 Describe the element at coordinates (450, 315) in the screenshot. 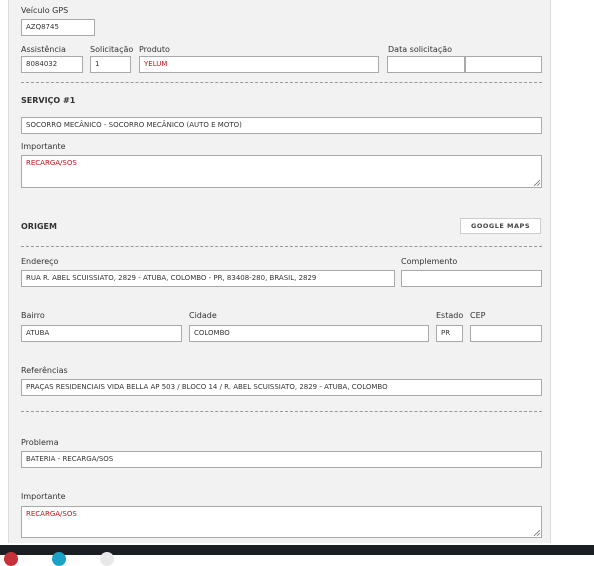

I see `estado-label: Estado` at that location.